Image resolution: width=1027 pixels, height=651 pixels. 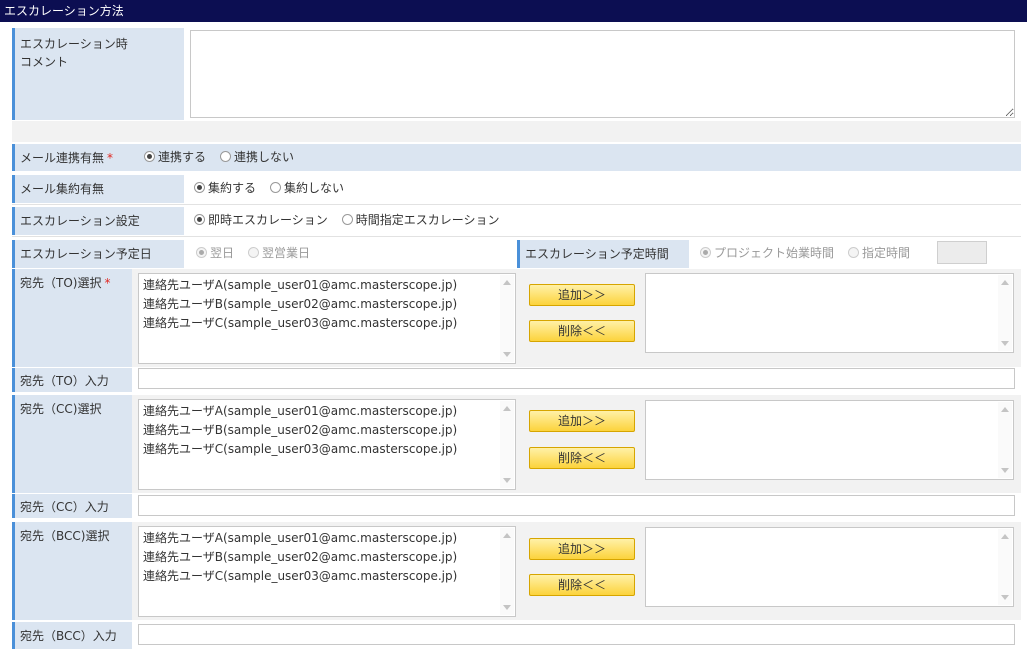 I want to click on cc-add-button: 追加＞＞, so click(x=582, y=421).